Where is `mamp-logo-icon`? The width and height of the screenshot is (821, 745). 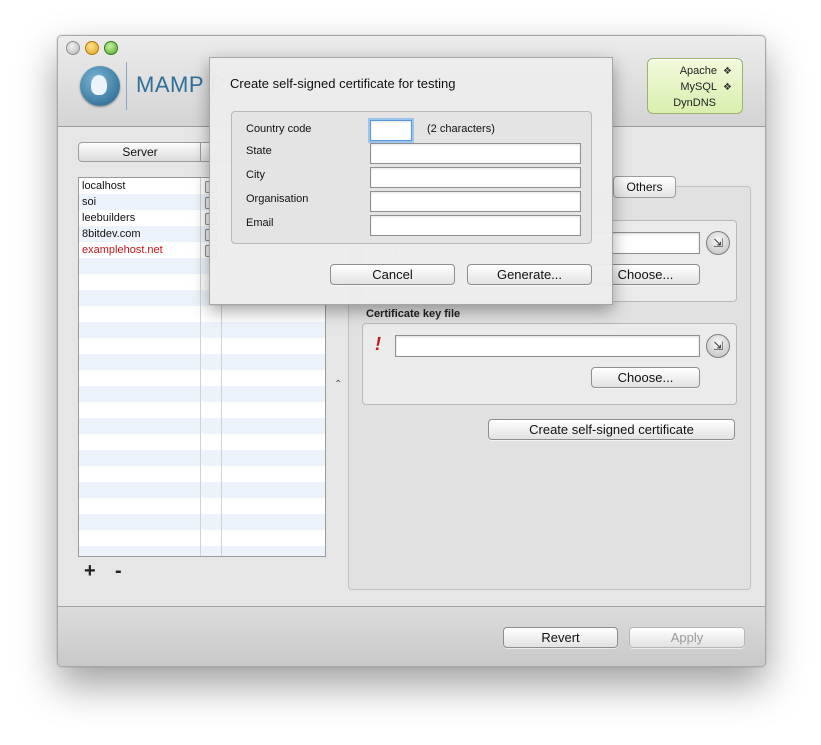 mamp-logo-icon is located at coordinates (100, 86).